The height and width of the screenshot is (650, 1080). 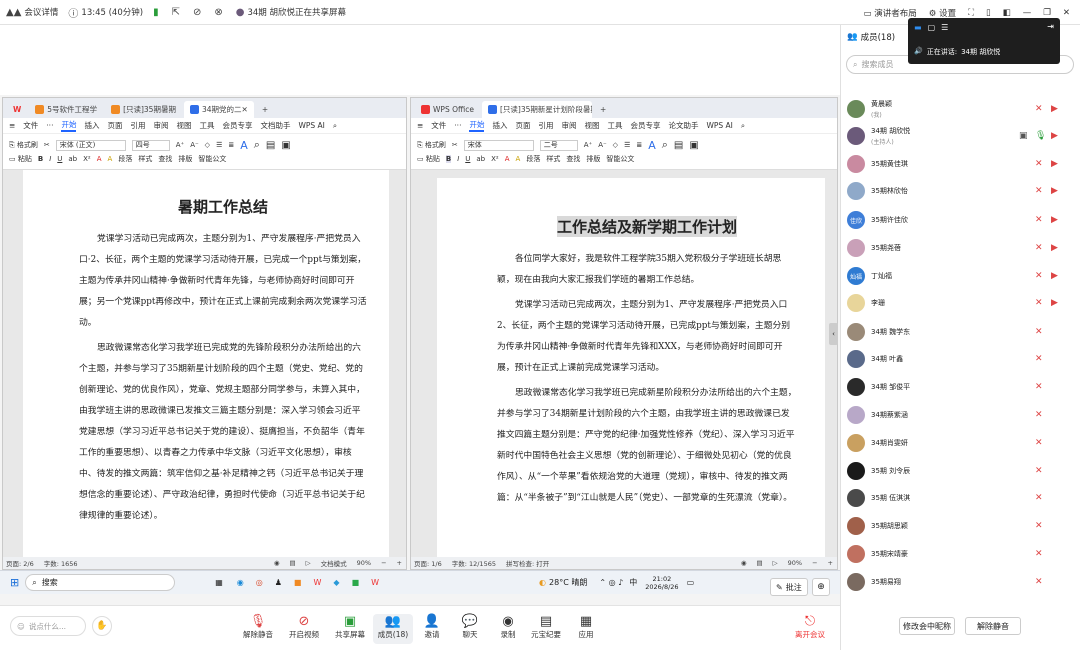 What do you see at coordinates (889, 13) in the screenshot?
I see `layout-button: ▭ 演讲者布局` at bounding box center [889, 13].